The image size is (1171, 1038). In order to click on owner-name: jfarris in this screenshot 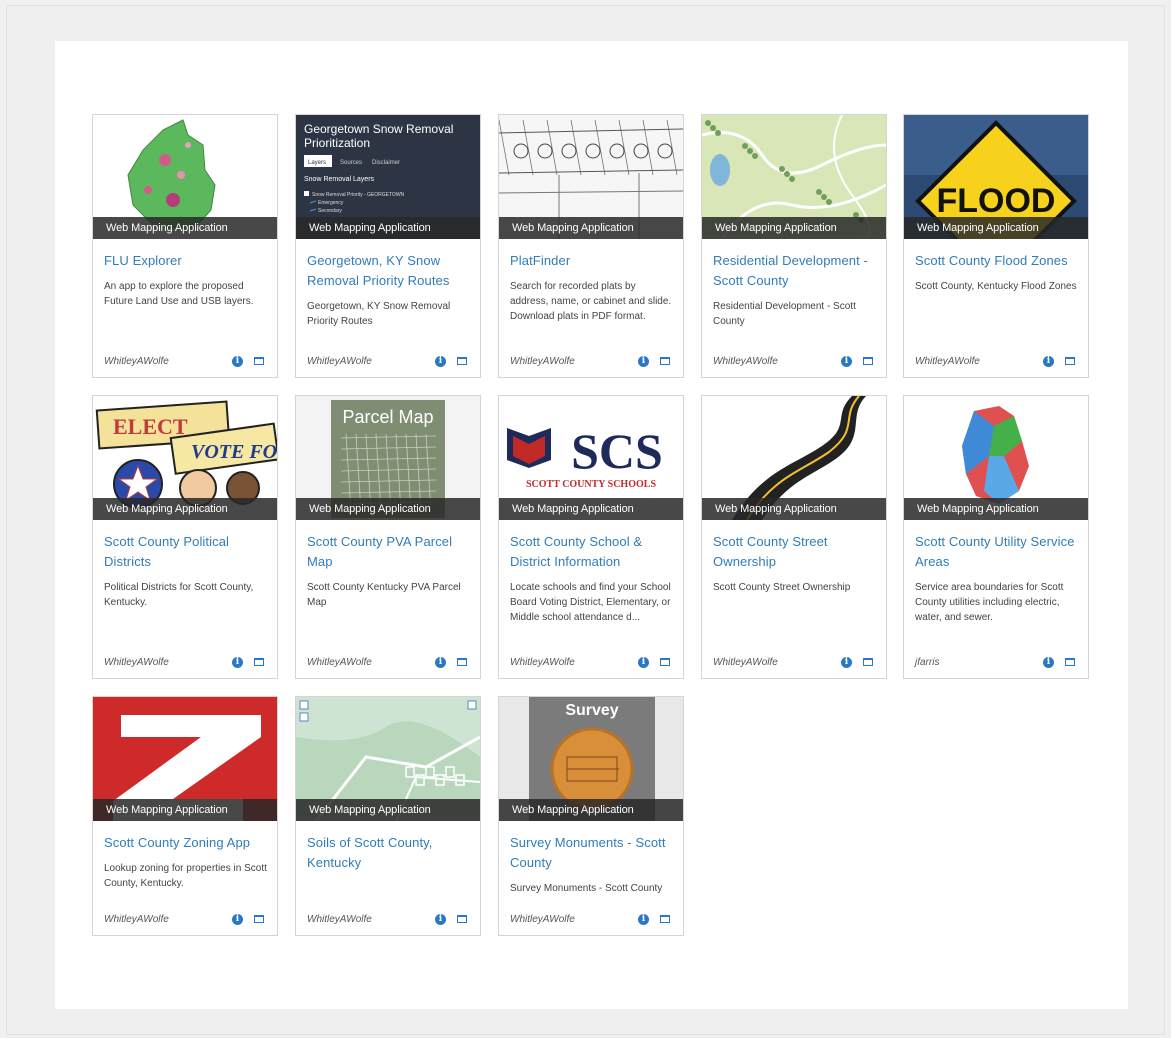, I will do `click(927, 663)`.